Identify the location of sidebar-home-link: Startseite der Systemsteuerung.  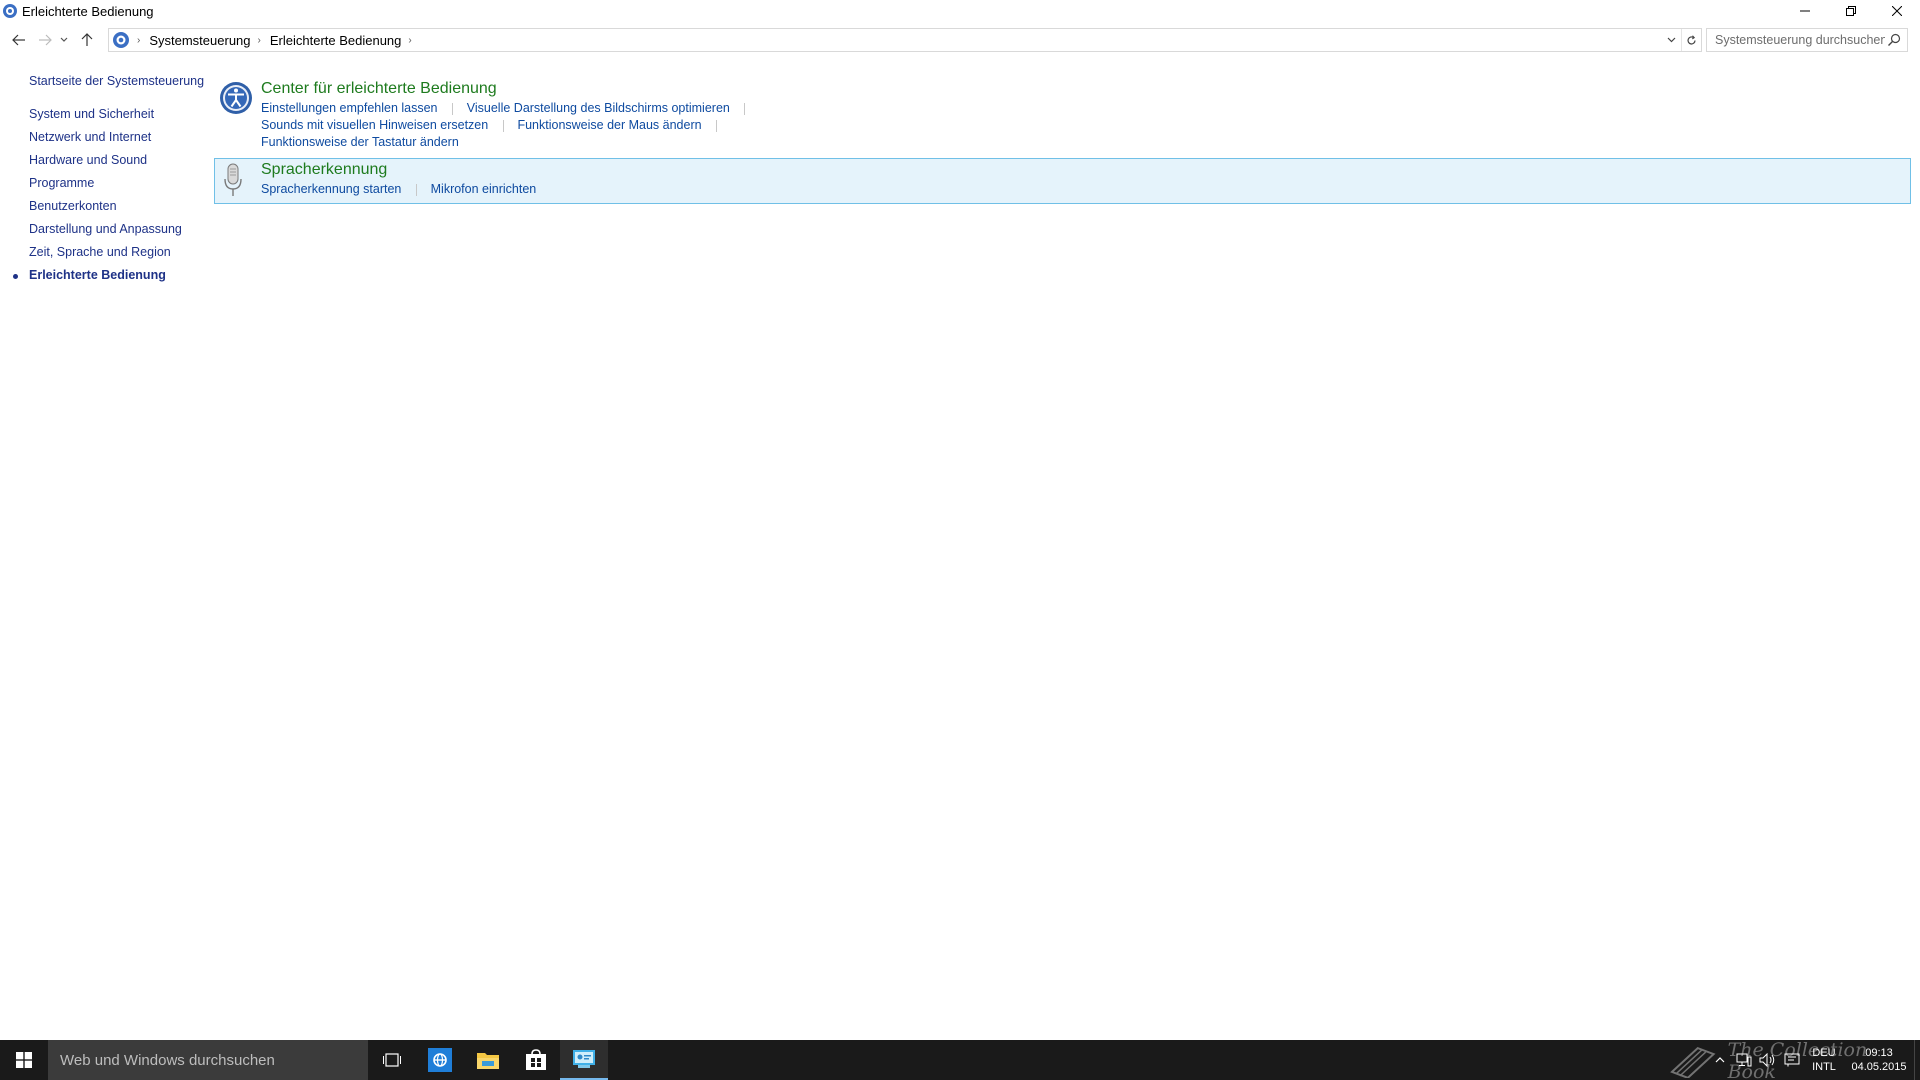
(116, 81).